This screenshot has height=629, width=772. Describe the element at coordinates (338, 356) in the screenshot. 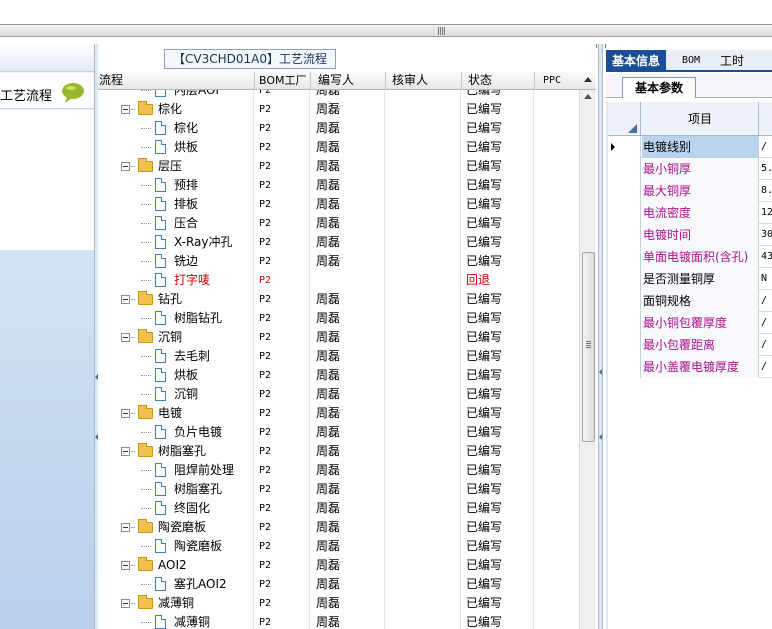

I see `table-row: 去毛刺 P2 周磊 已编写` at that location.